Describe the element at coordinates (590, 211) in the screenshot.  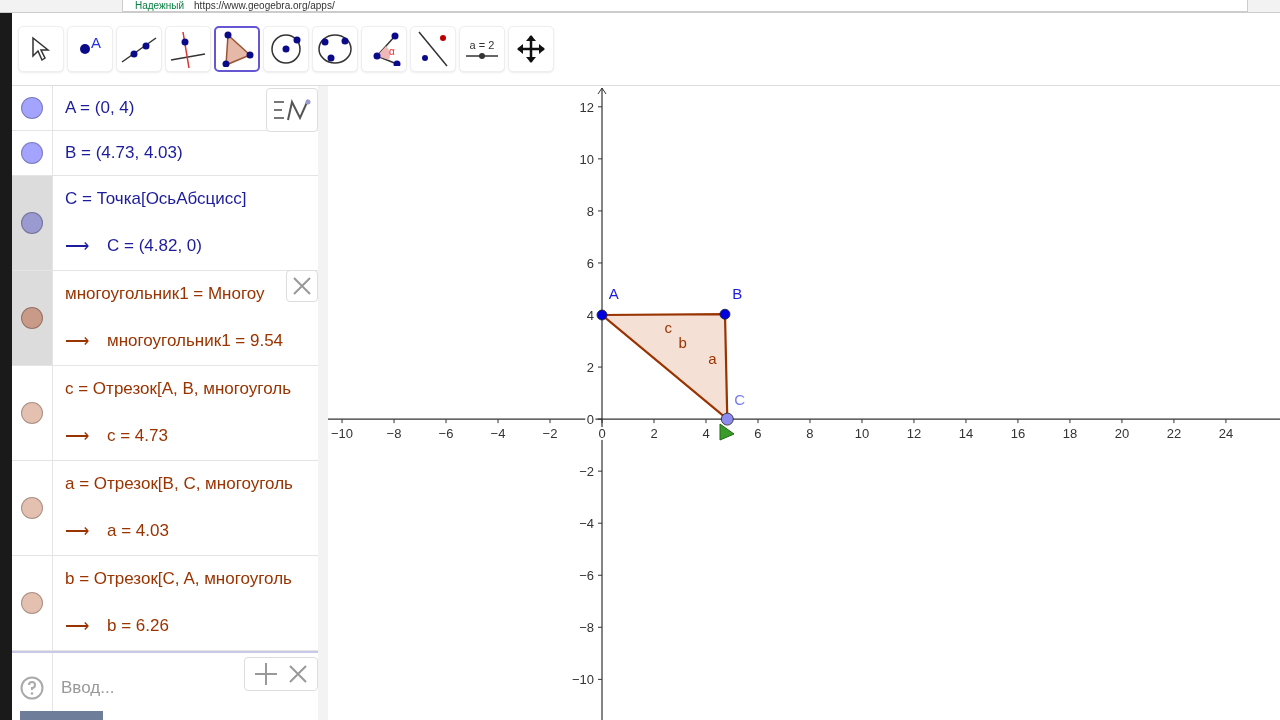
I see `y-tick-label: 8` at that location.